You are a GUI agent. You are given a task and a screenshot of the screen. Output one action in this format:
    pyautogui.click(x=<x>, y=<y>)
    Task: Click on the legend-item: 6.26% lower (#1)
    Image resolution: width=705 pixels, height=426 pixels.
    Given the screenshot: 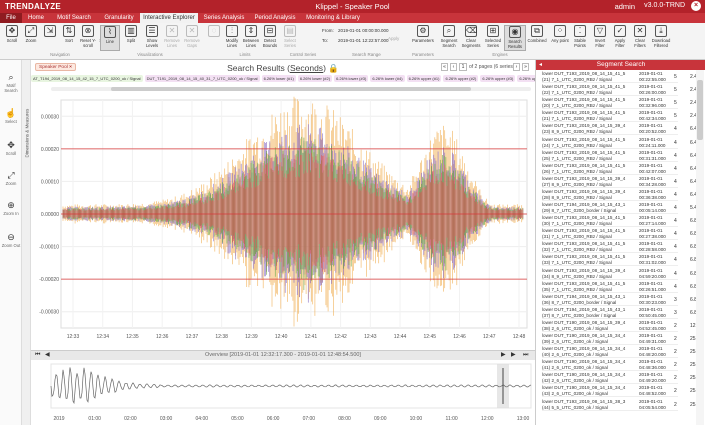 What is the action you would take?
    pyautogui.click(x=278, y=78)
    